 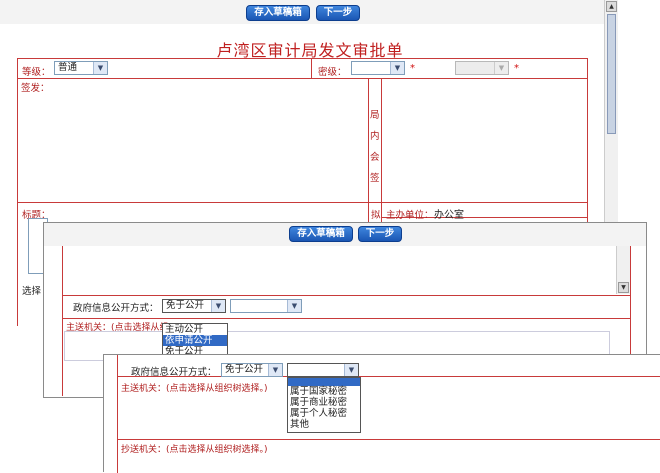 I want to click on scroll-down-icon: ▼, so click(x=623, y=287).